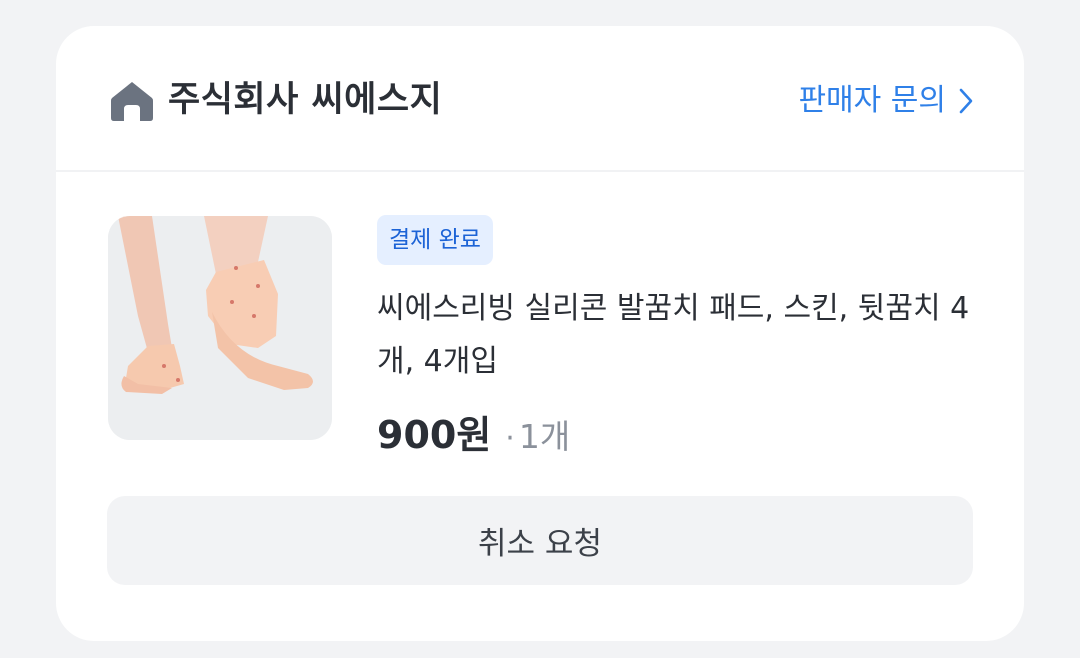  What do you see at coordinates (544, 436) in the screenshot?
I see `product-quantity: 1개` at bounding box center [544, 436].